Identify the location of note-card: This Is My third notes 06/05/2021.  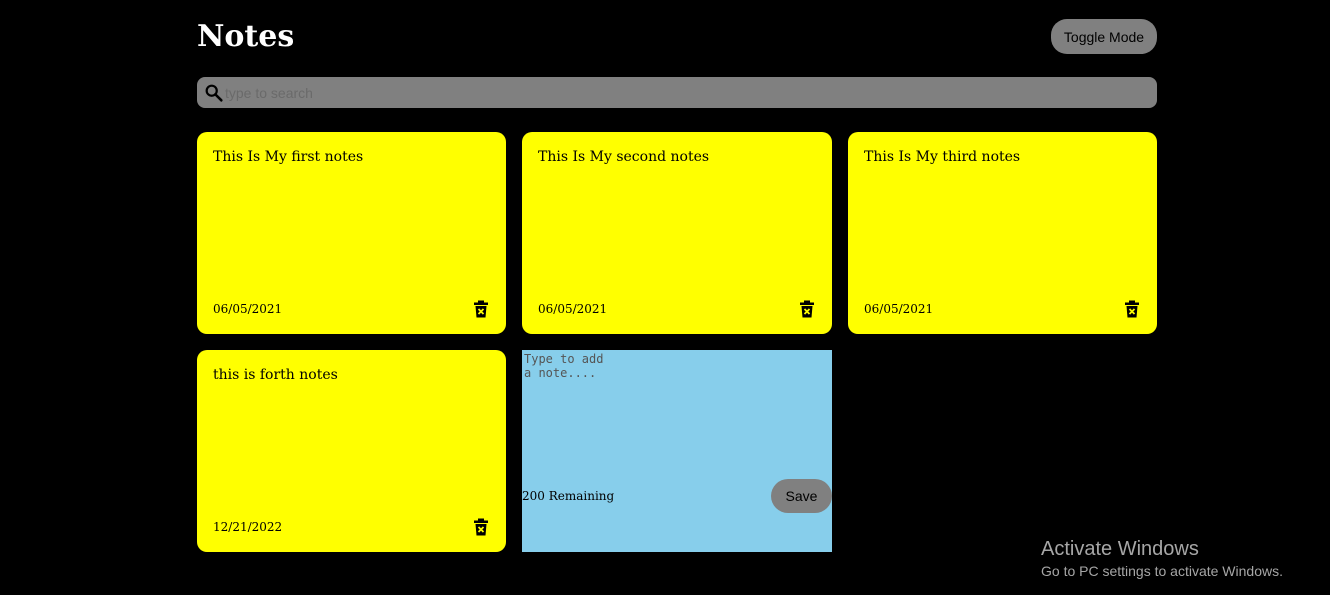
(1002, 233).